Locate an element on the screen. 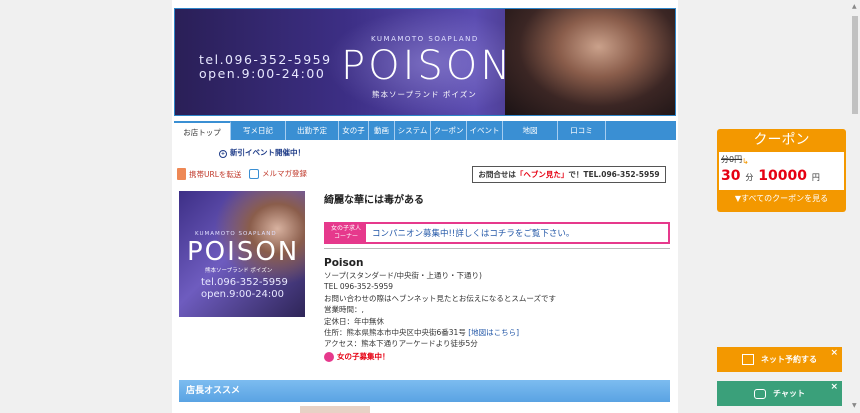  calendar-icon is located at coordinates (748, 359).